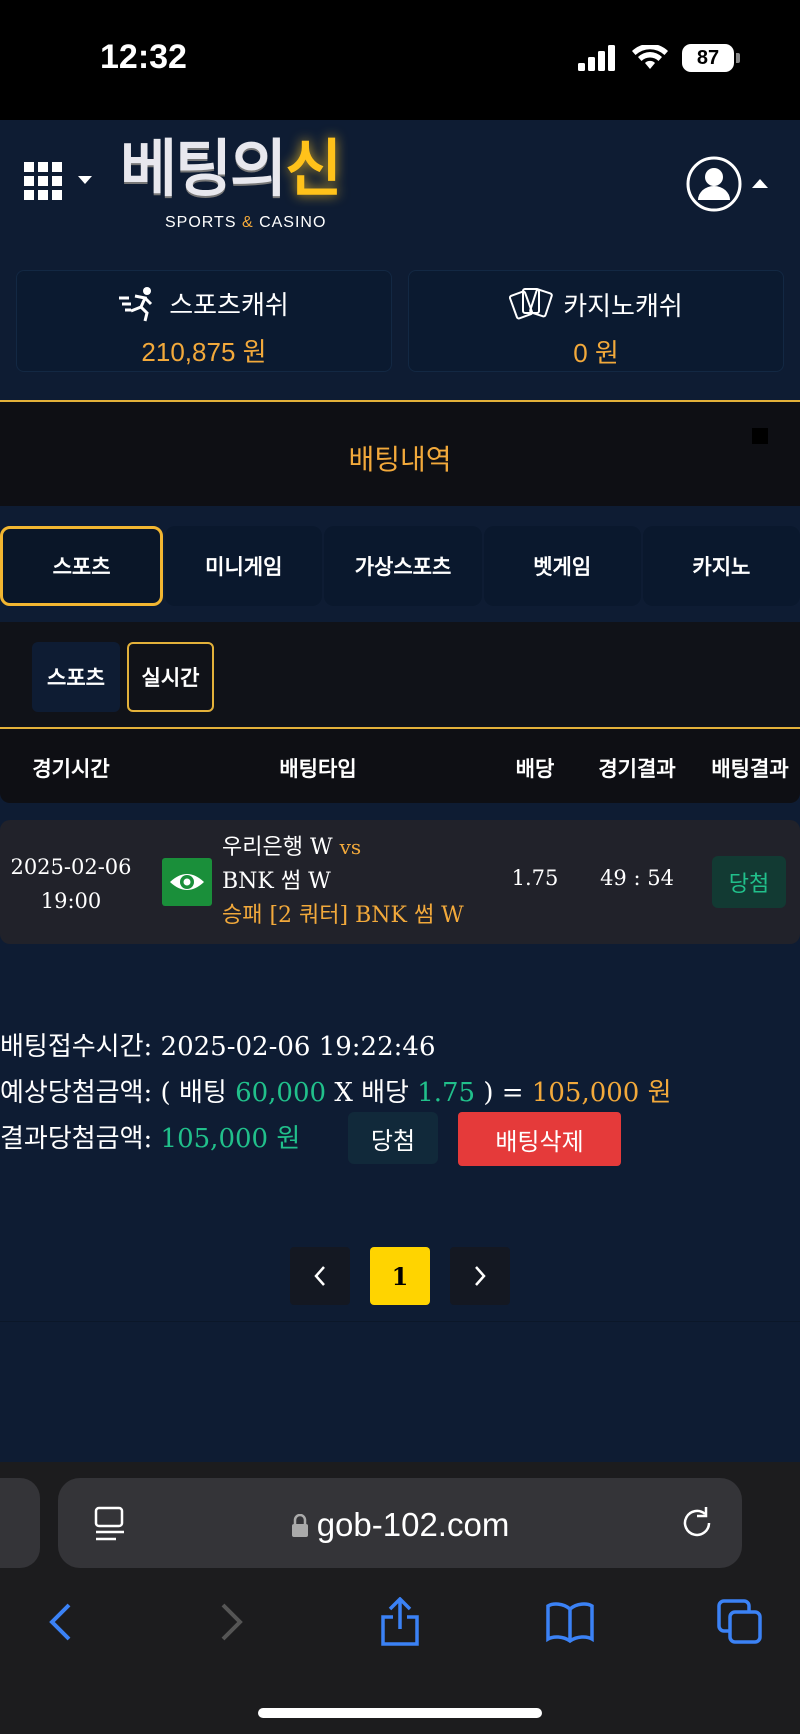 The height and width of the screenshot is (1734, 800). What do you see at coordinates (76, 1047) in the screenshot?
I see `received-time-label: 배팅접수시간:` at bounding box center [76, 1047].